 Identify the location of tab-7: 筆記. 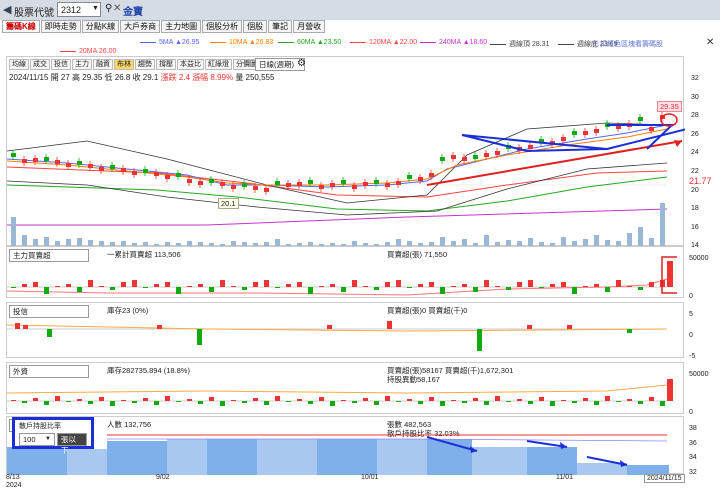
(280, 26).